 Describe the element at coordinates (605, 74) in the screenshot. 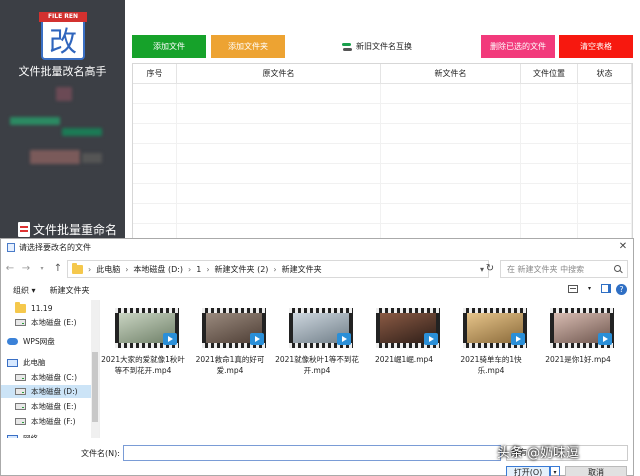

I see `column-header-status: 状态` at that location.